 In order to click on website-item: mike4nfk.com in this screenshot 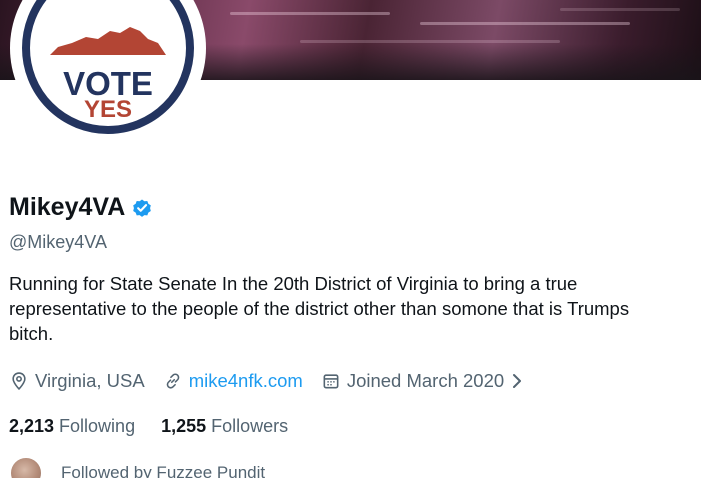, I will do `click(233, 381)`.